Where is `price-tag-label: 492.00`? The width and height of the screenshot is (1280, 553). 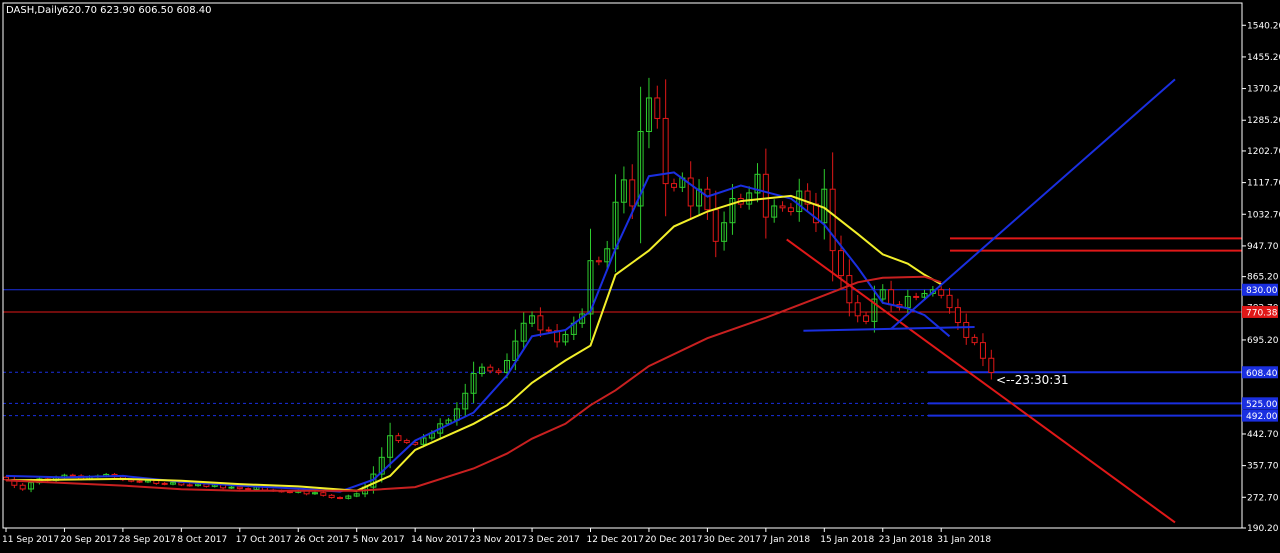 price-tag-label: 492.00 is located at coordinates (1262, 417).